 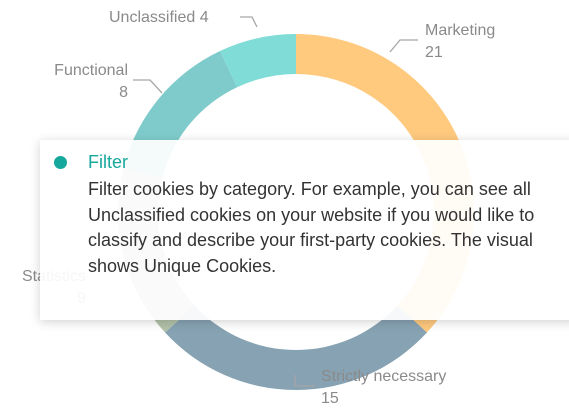 What do you see at coordinates (460, 42) in the screenshot?
I see `label-marketing: Marketing 21` at bounding box center [460, 42].